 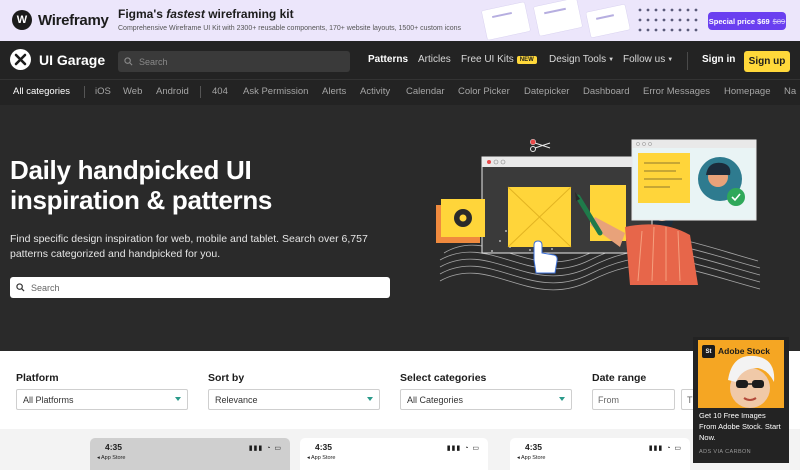 I want to click on sort-by-value: Relevance, so click(x=236, y=399).